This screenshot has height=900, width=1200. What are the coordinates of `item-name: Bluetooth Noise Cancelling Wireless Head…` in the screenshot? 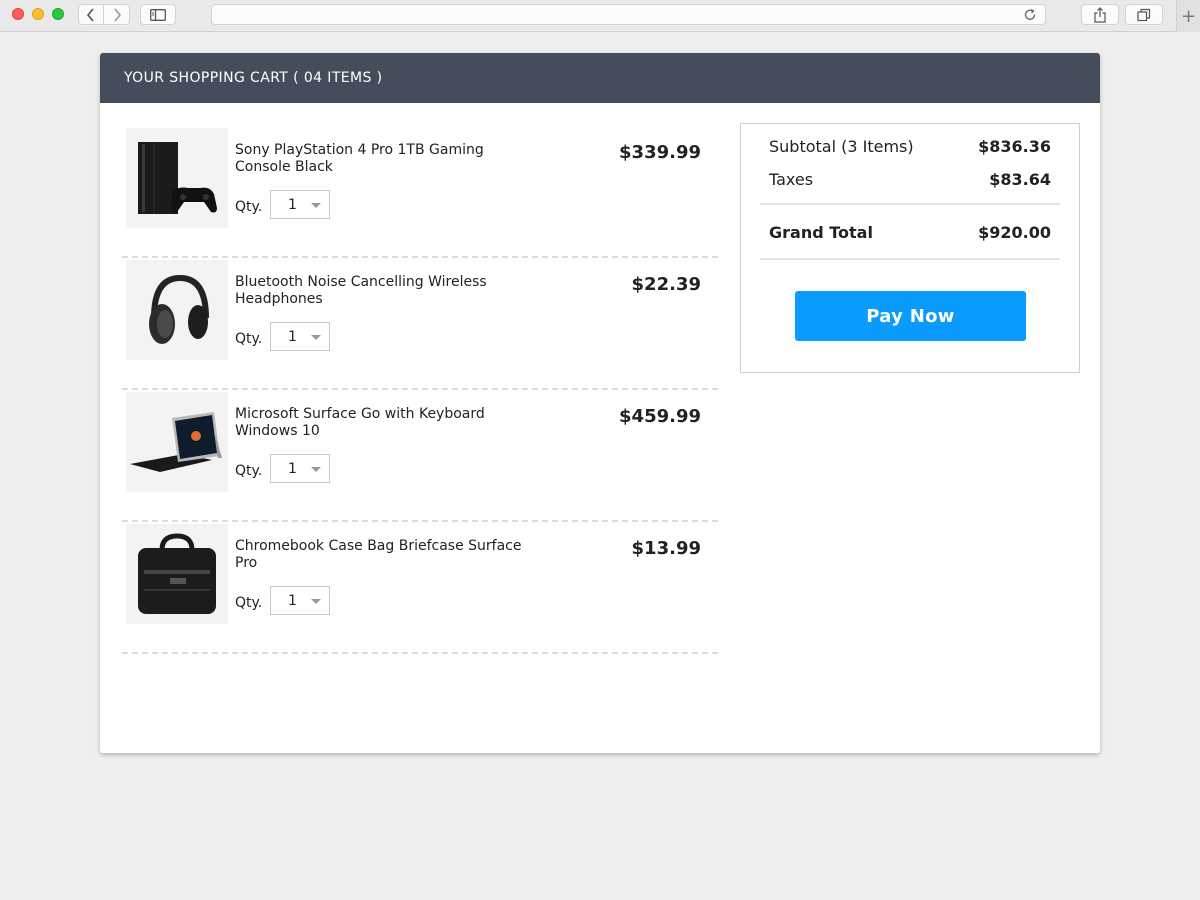 It's located at (380, 291).